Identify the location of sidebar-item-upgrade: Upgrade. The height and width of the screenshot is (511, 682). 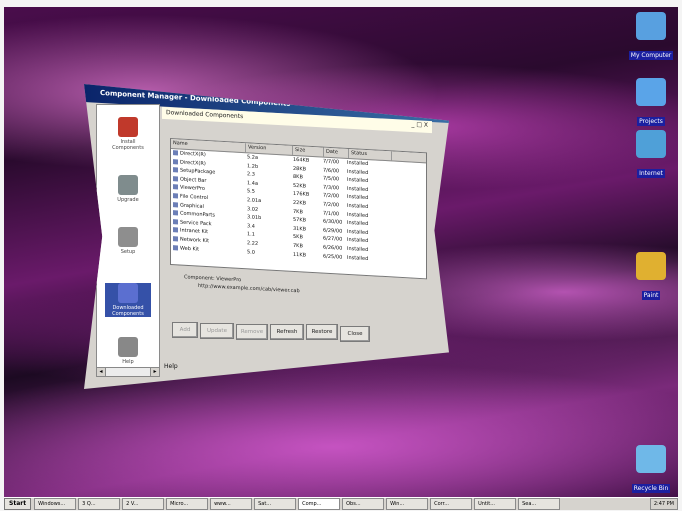
(128, 189).